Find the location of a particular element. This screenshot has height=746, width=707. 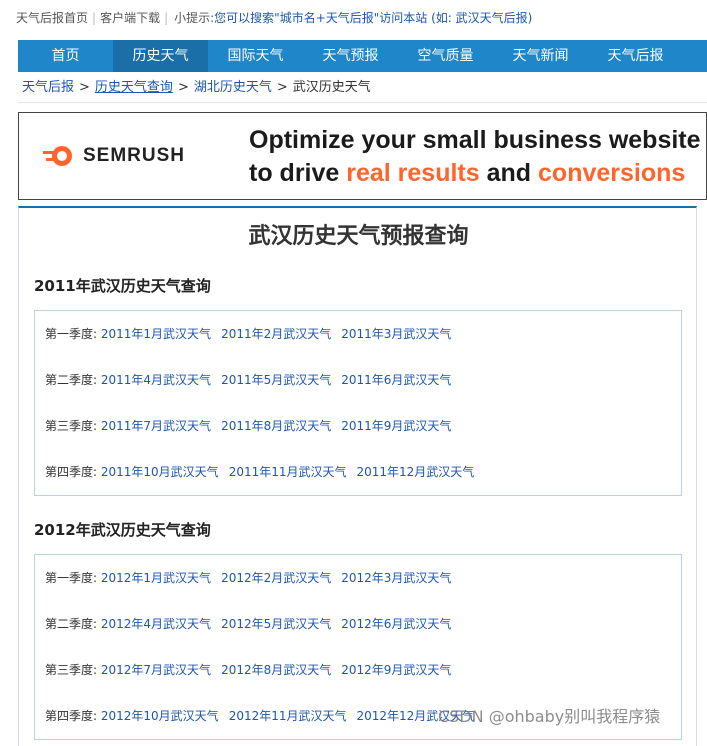

semrush-flame-icon is located at coordinates (57, 156).